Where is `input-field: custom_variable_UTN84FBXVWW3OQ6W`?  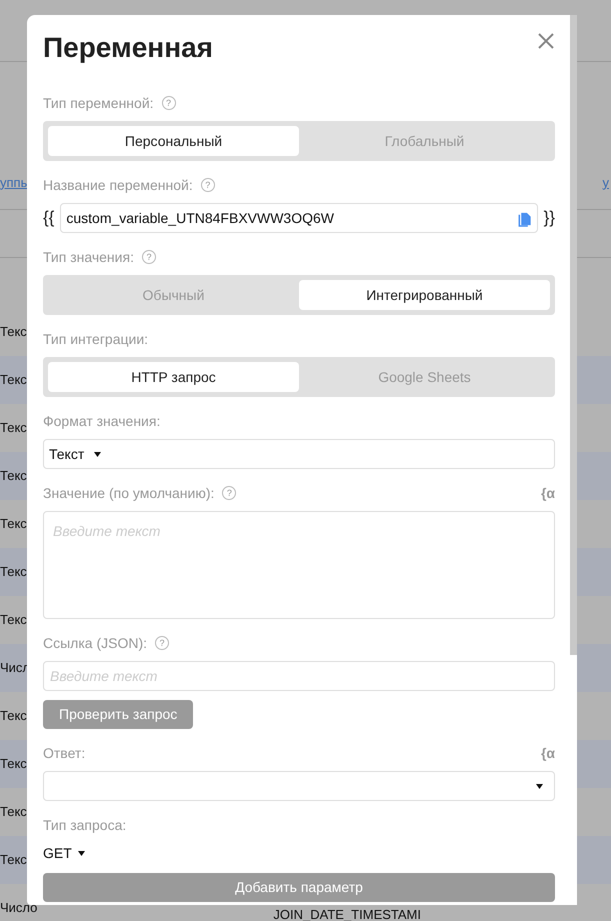 input-field: custom_variable_UTN84FBXVWW3OQ6W is located at coordinates (299, 218).